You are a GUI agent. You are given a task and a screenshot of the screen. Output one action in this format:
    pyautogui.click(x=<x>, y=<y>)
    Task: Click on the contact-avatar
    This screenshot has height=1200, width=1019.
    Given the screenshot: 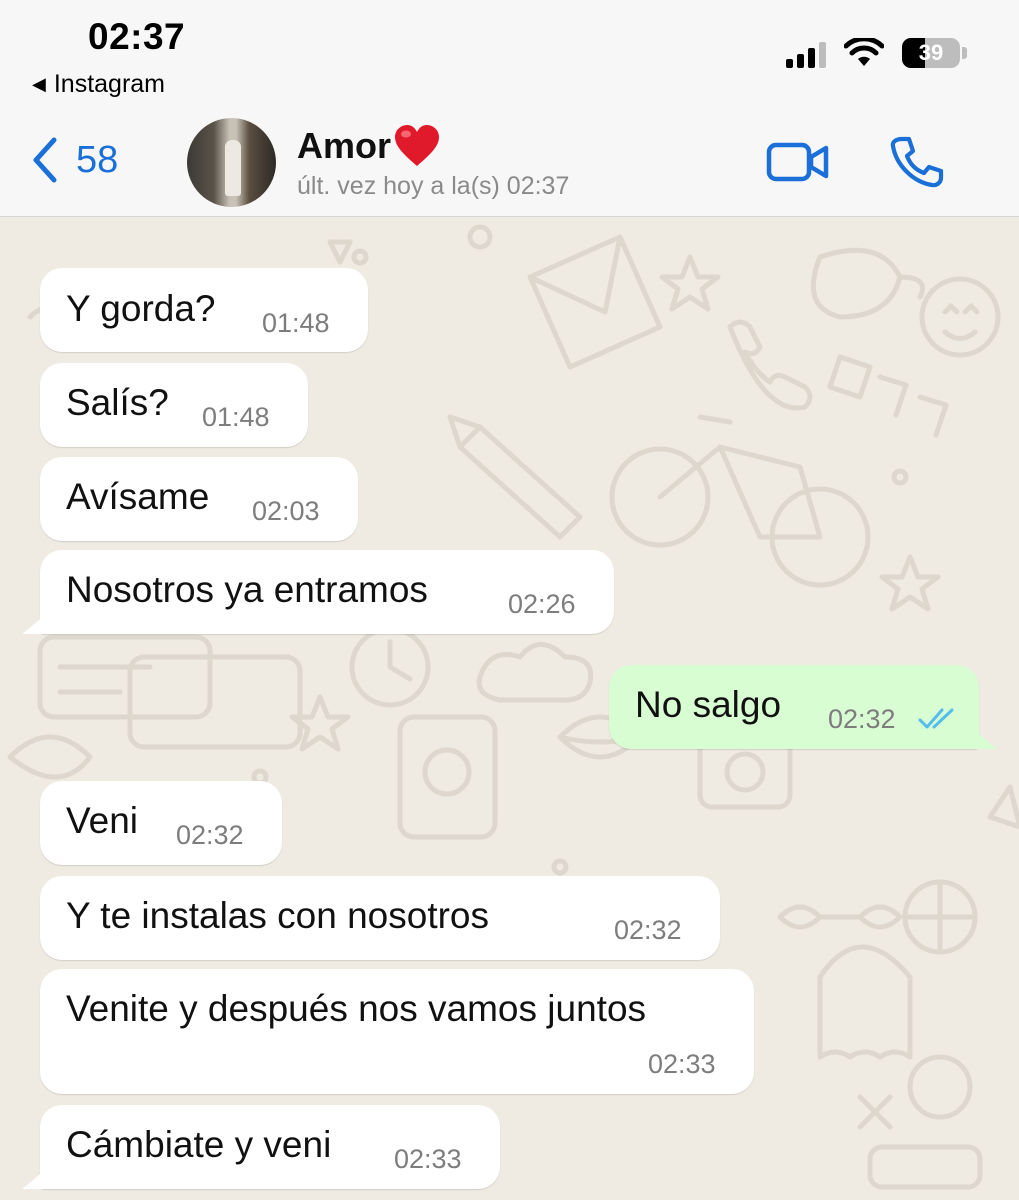 What is the action you would take?
    pyautogui.click(x=231, y=162)
    